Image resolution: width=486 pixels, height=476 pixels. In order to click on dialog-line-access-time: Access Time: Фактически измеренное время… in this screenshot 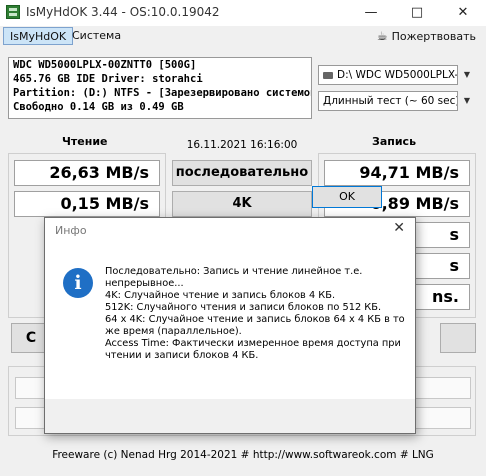, I will do `click(254, 349)`.